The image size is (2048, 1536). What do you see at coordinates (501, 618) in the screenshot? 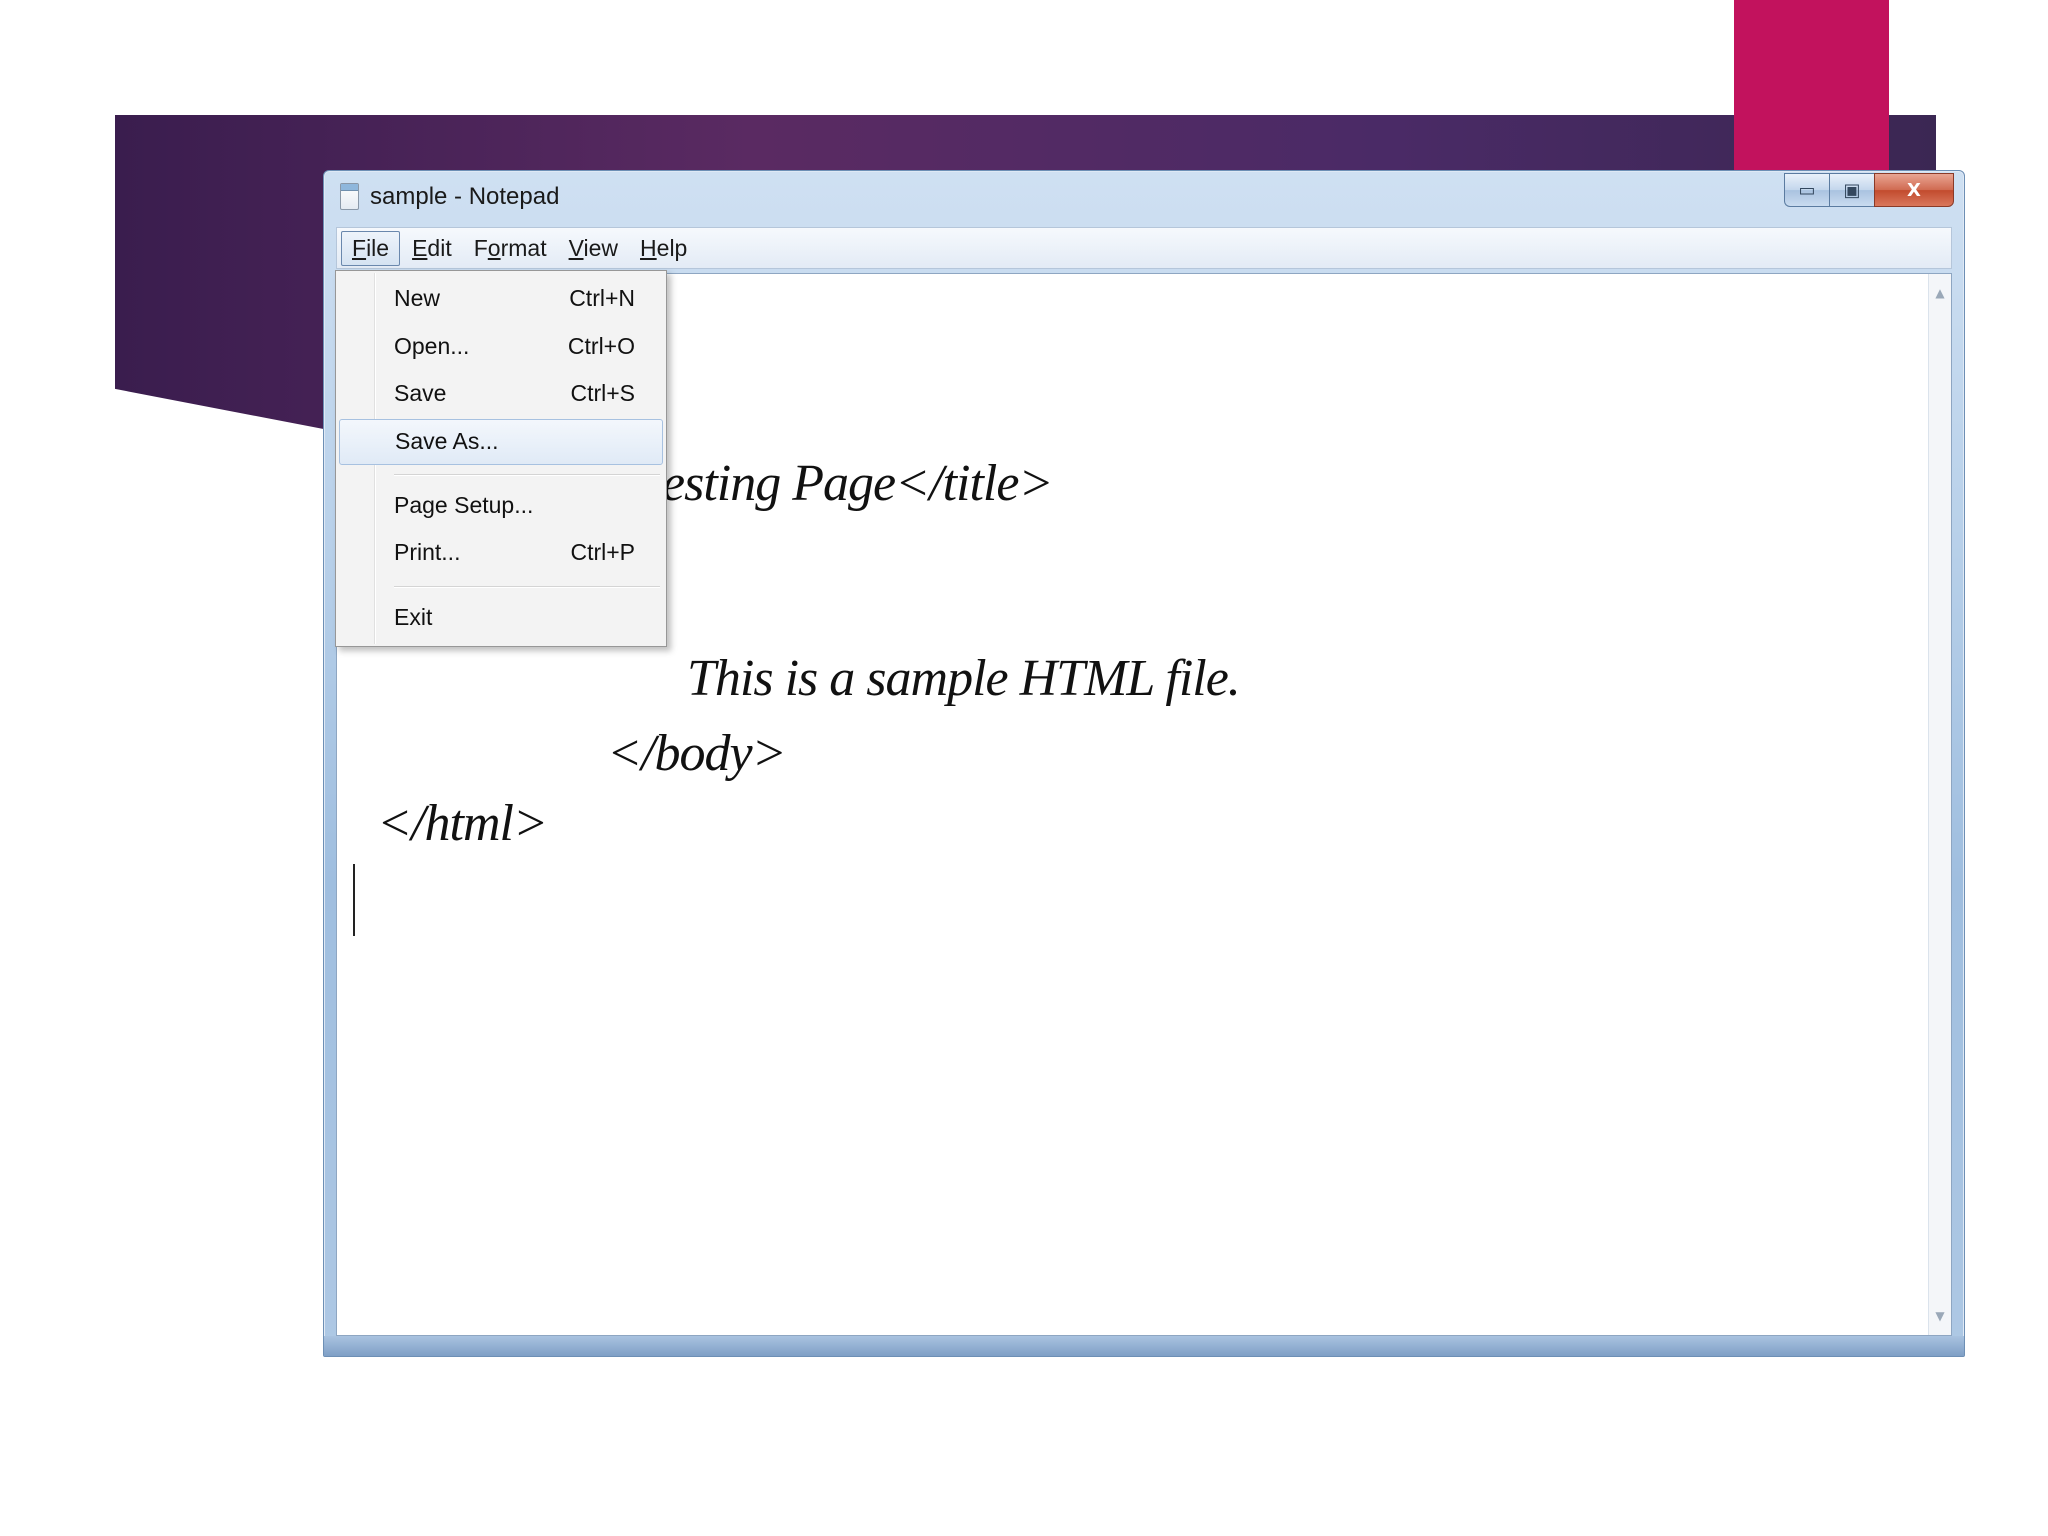
I see `menu-item-exit: Exit` at bounding box center [501, 618].